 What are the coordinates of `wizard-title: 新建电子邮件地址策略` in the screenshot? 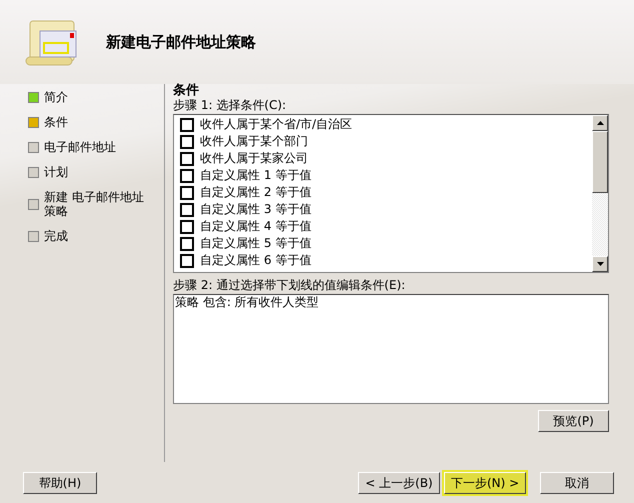 It's located at (181, 42).